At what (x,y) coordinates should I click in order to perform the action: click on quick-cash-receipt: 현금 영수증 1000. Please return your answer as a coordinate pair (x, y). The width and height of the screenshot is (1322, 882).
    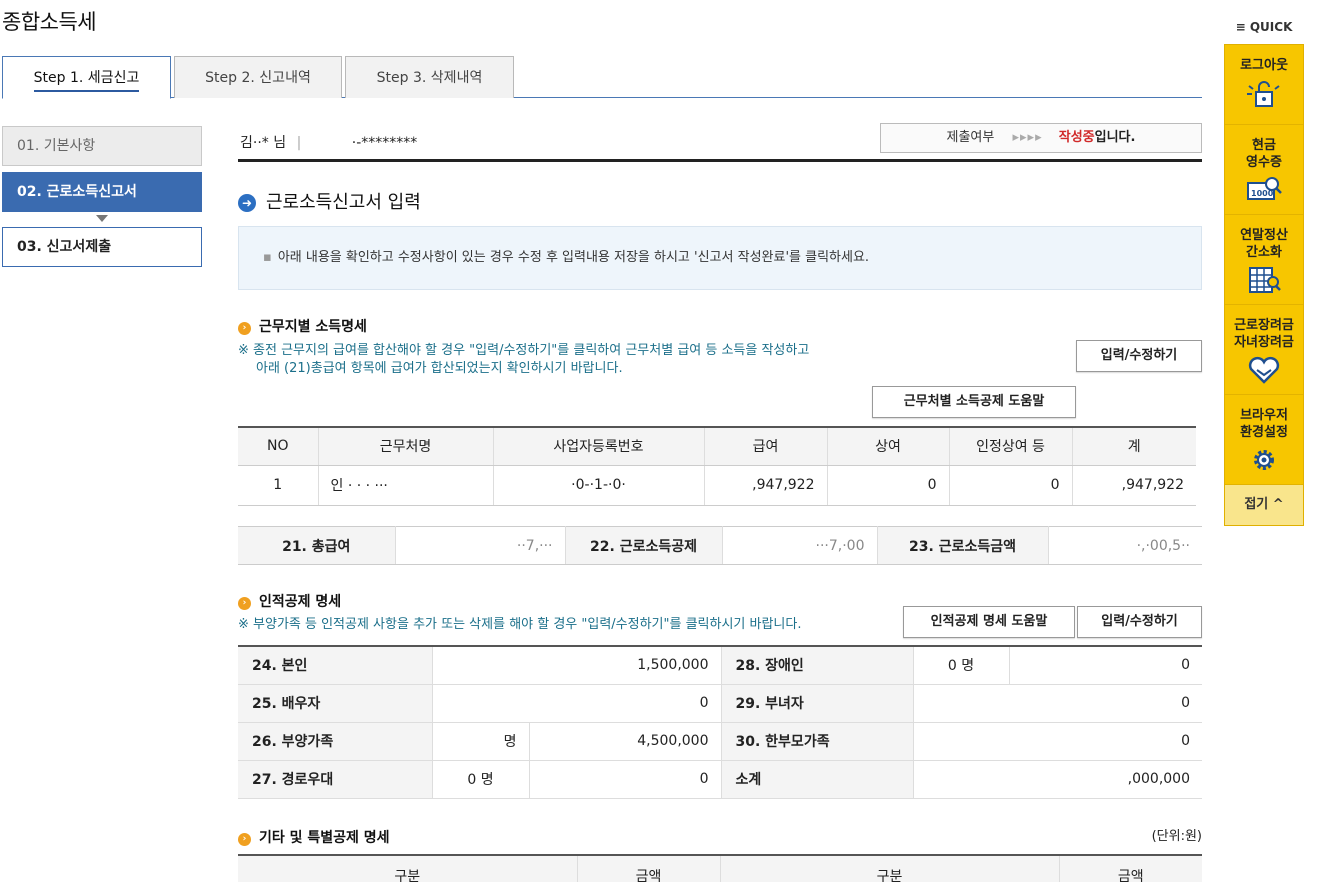
    Looking at the image, I should click on (1264, 170).